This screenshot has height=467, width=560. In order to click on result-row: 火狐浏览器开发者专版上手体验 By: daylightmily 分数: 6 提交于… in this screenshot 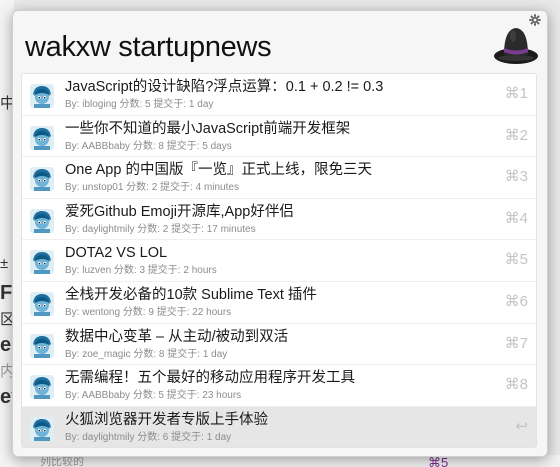, I will do `click(279, 426)`.